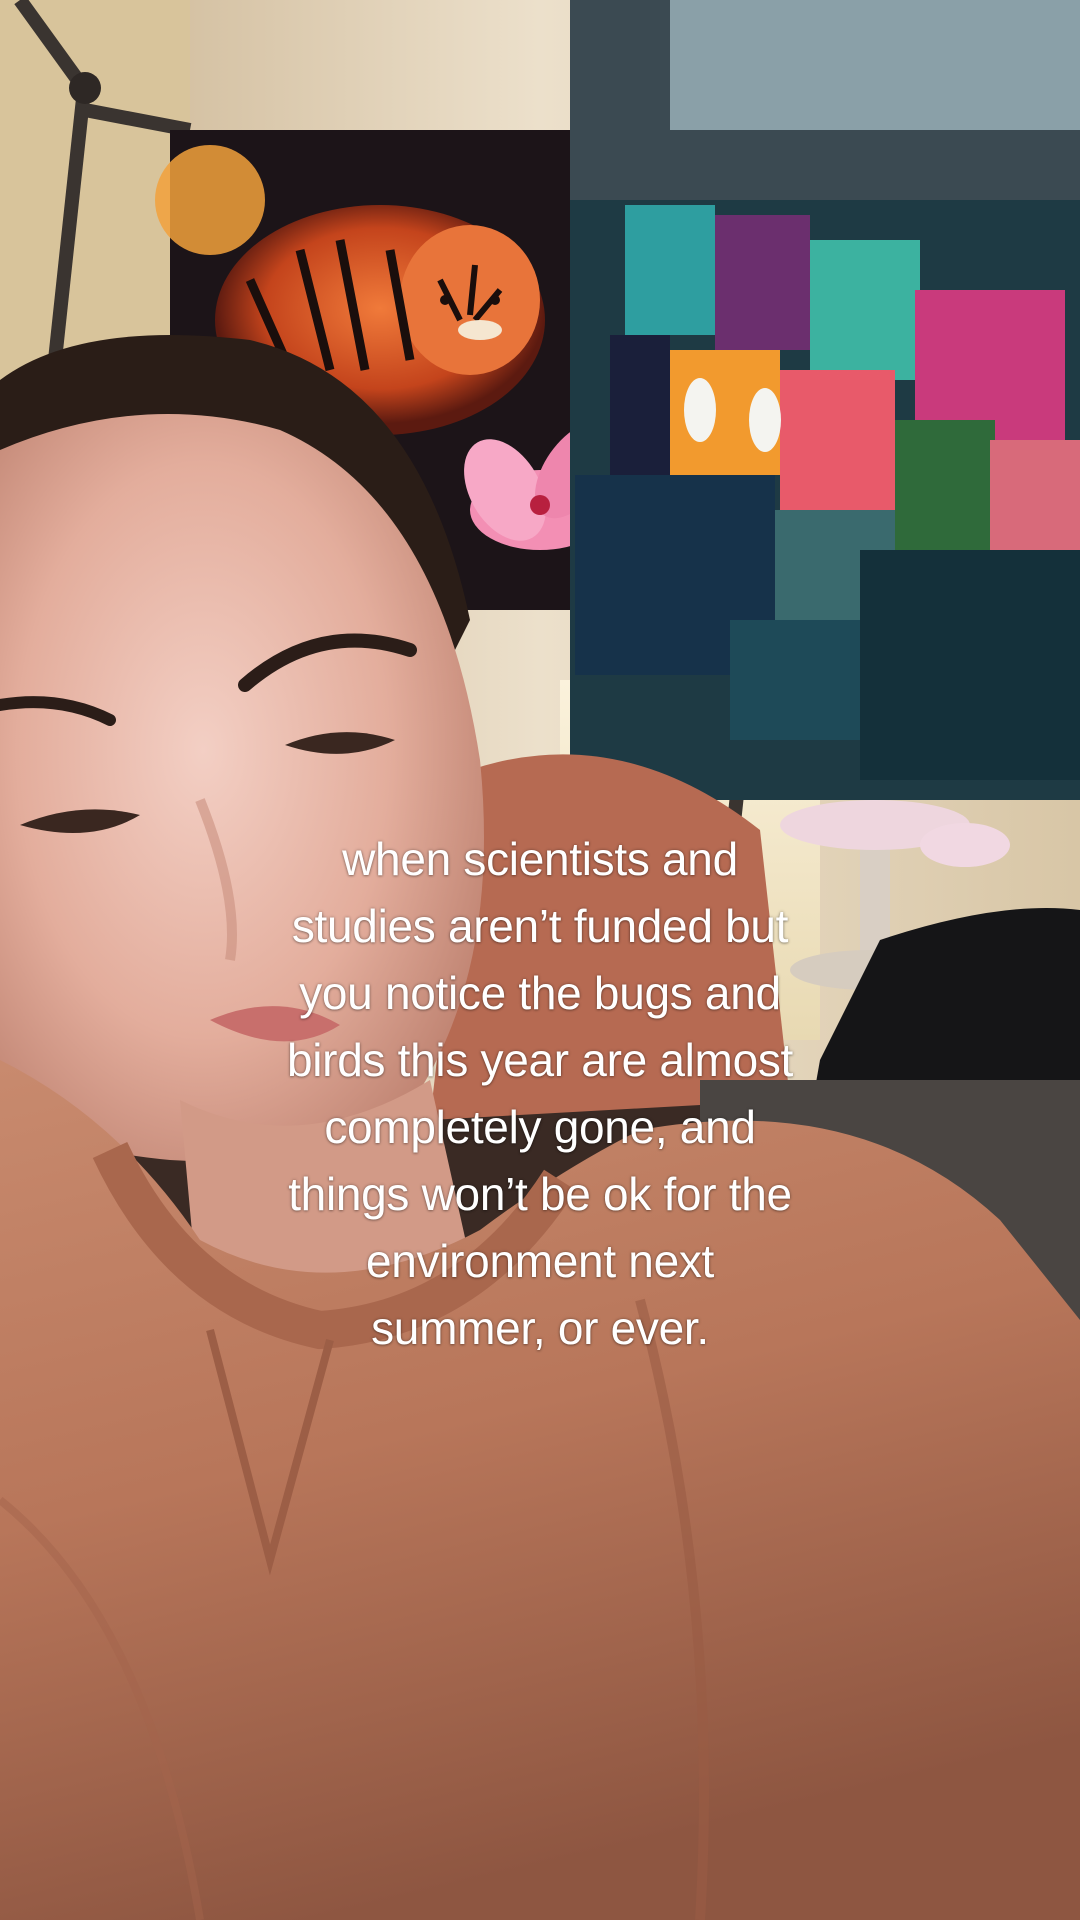  I want to click on caption-line-5: completely gone, and, so click(540, 1127).